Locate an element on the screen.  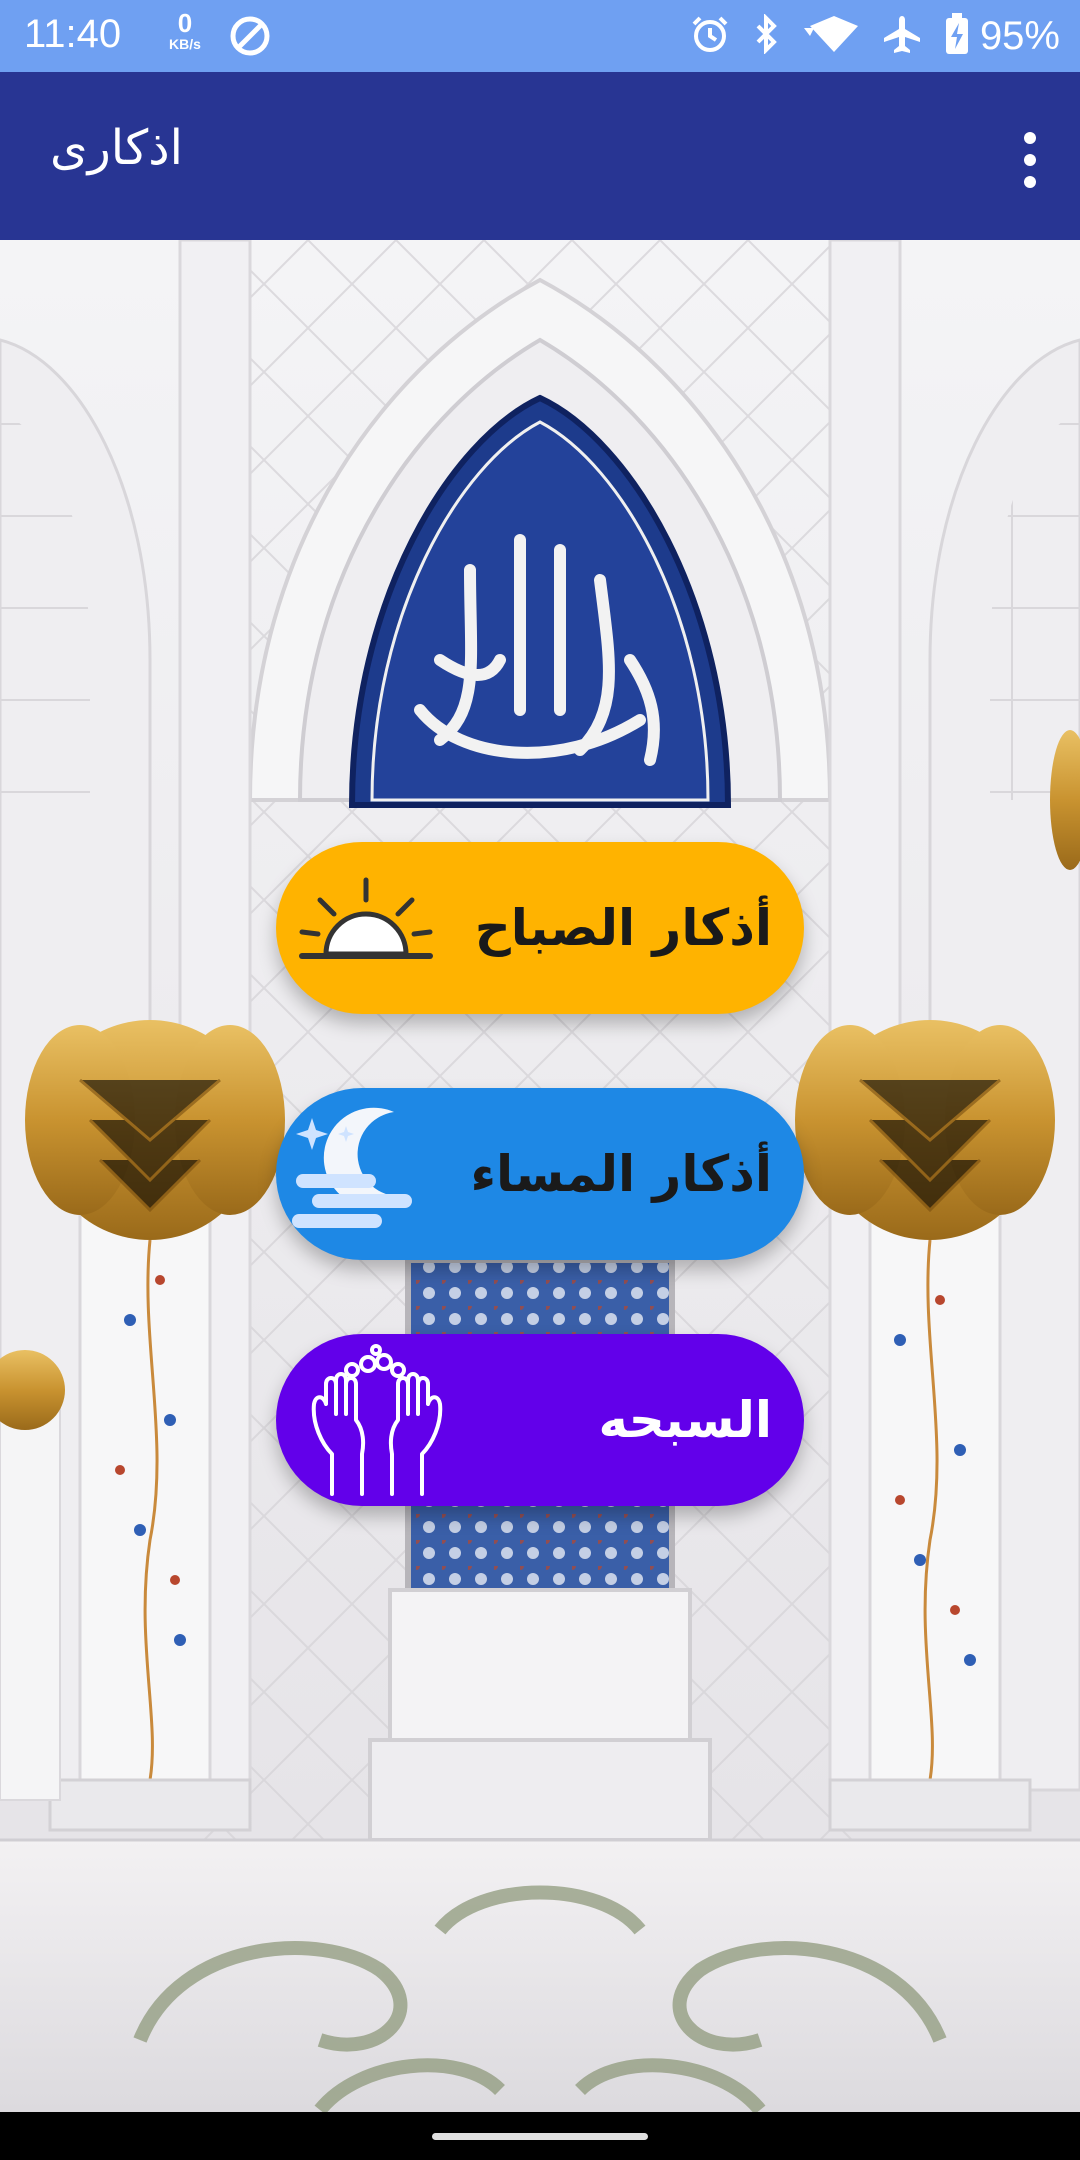
moon-night-icon is located at coordinates (361, 1173).